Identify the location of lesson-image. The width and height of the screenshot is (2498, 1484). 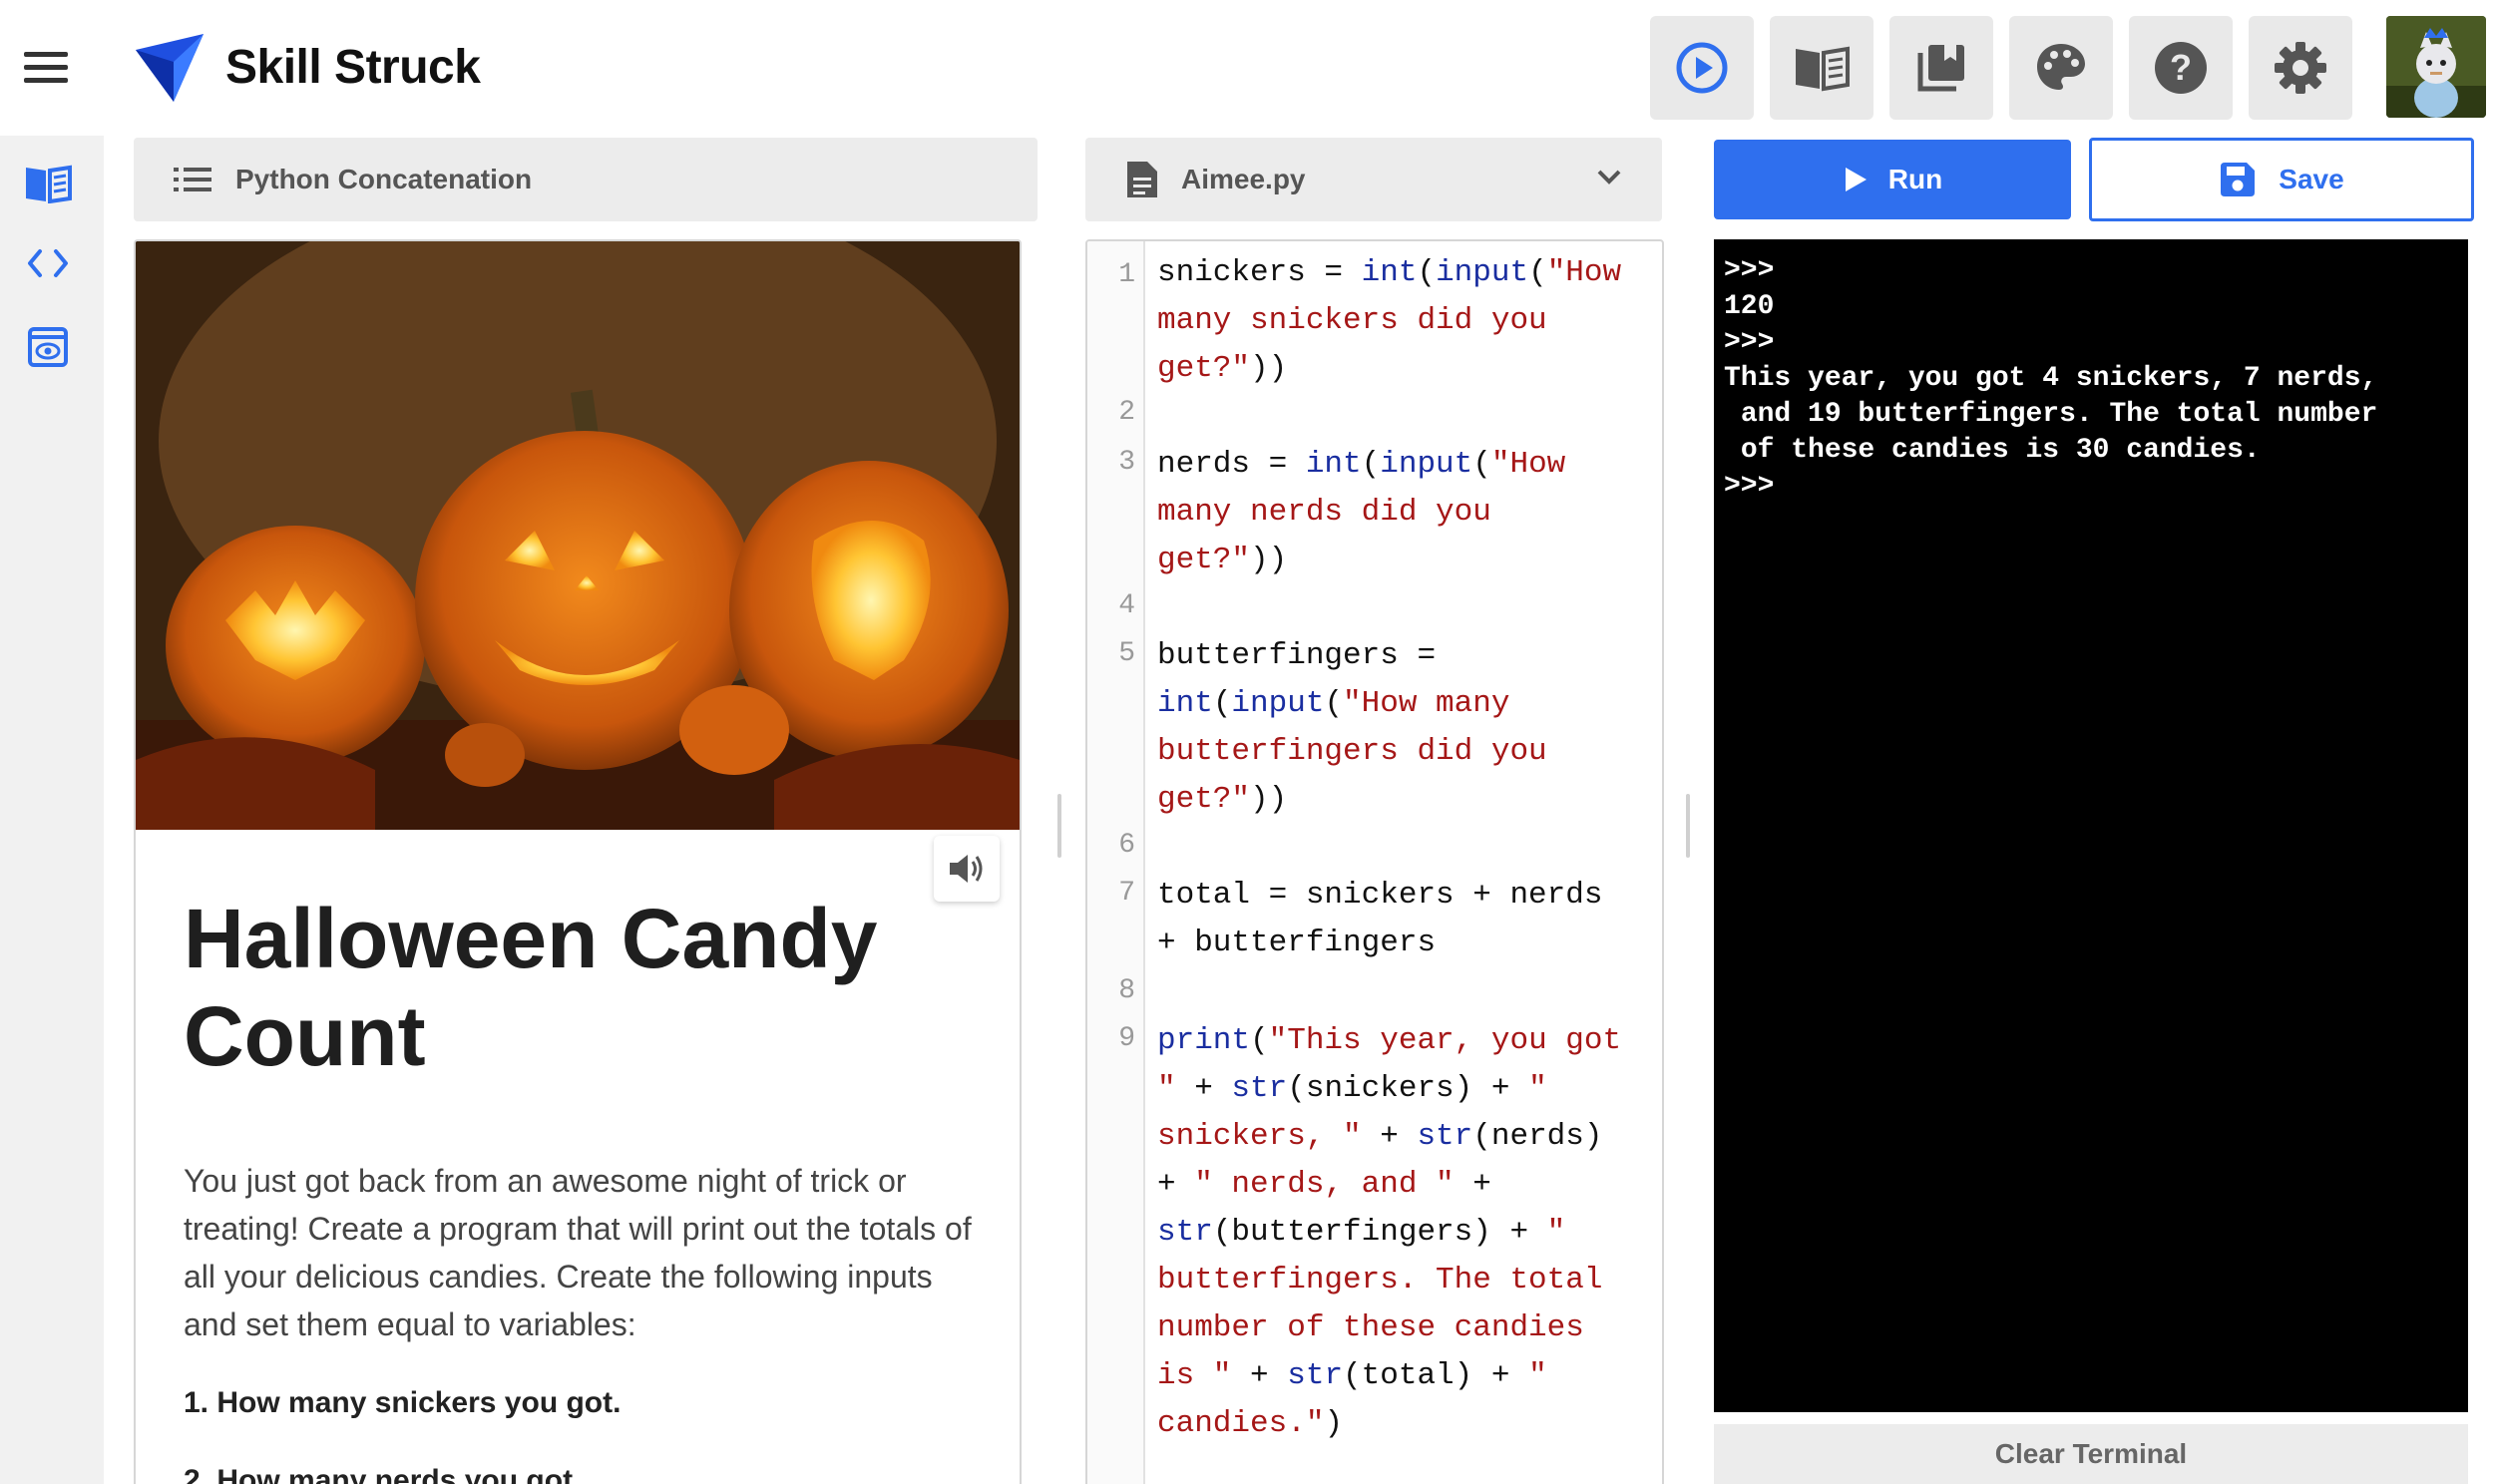
(578, 535).